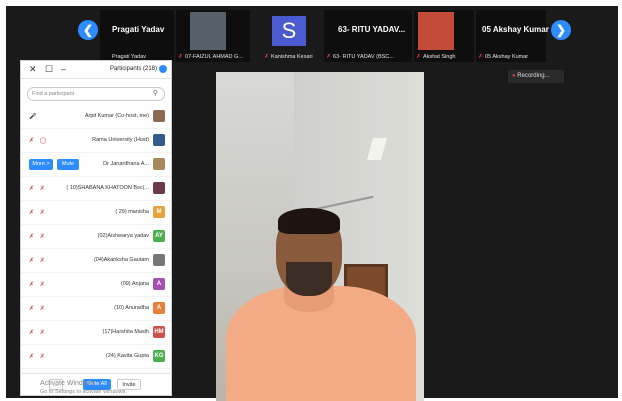 The height and width of the screenshot is (401, 622). Describe the element at coordinates (96, 333) in the screenshot. I see `list-item: ✗ ✗ (17)Harshita Masih HM` at that location.